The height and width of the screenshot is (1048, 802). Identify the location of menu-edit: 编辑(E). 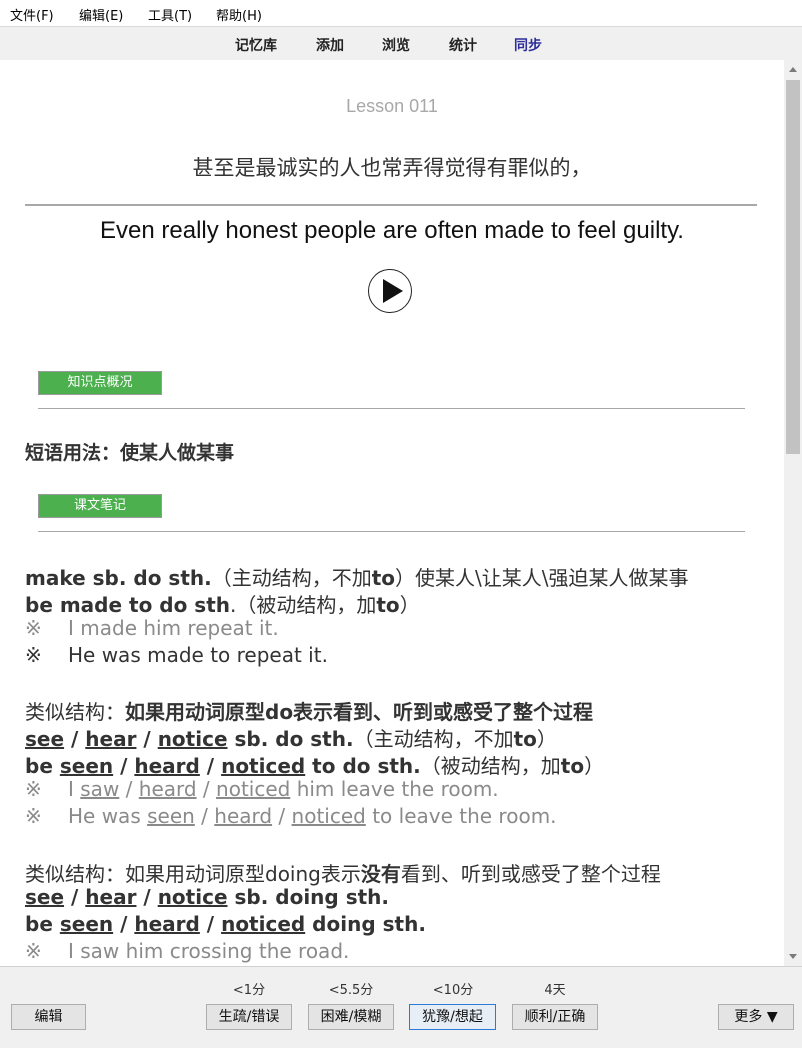
(101, 14).